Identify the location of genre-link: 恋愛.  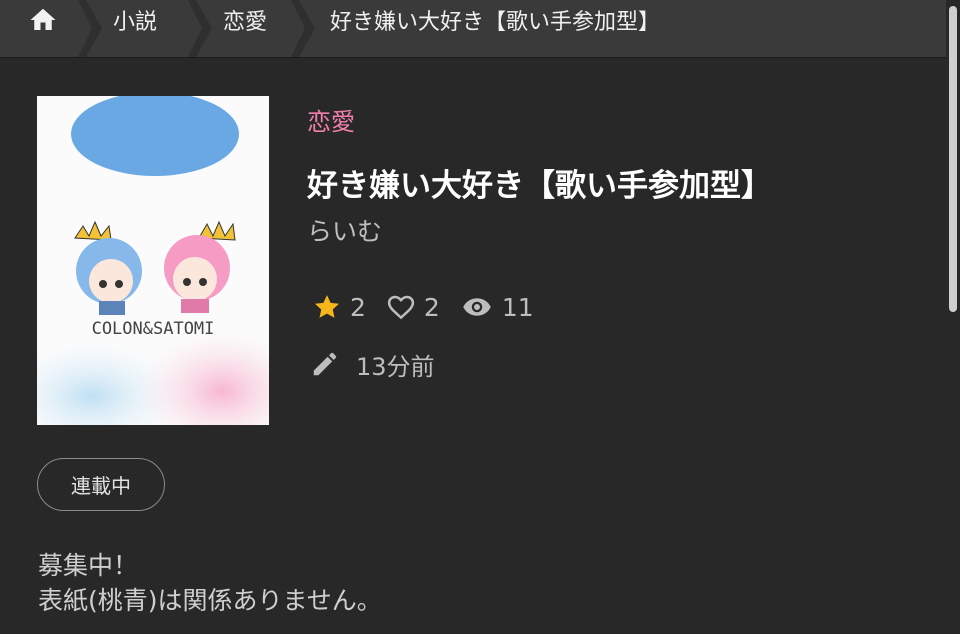
(331, 119).